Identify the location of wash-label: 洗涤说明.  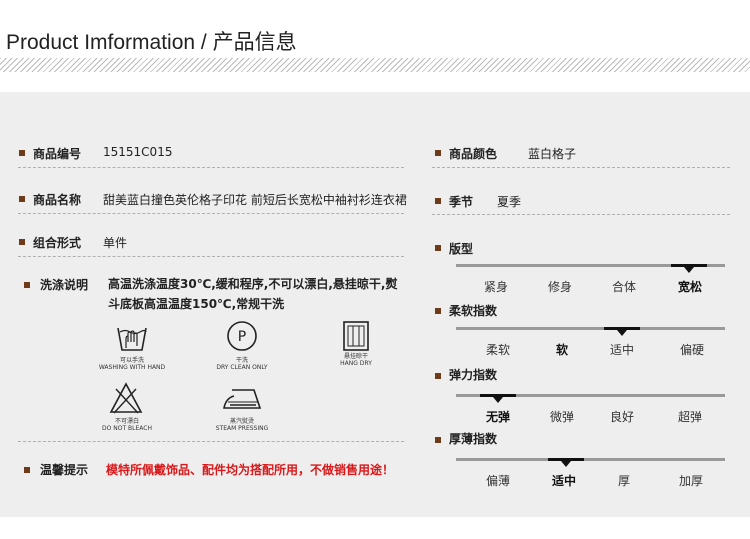
(64, 285).